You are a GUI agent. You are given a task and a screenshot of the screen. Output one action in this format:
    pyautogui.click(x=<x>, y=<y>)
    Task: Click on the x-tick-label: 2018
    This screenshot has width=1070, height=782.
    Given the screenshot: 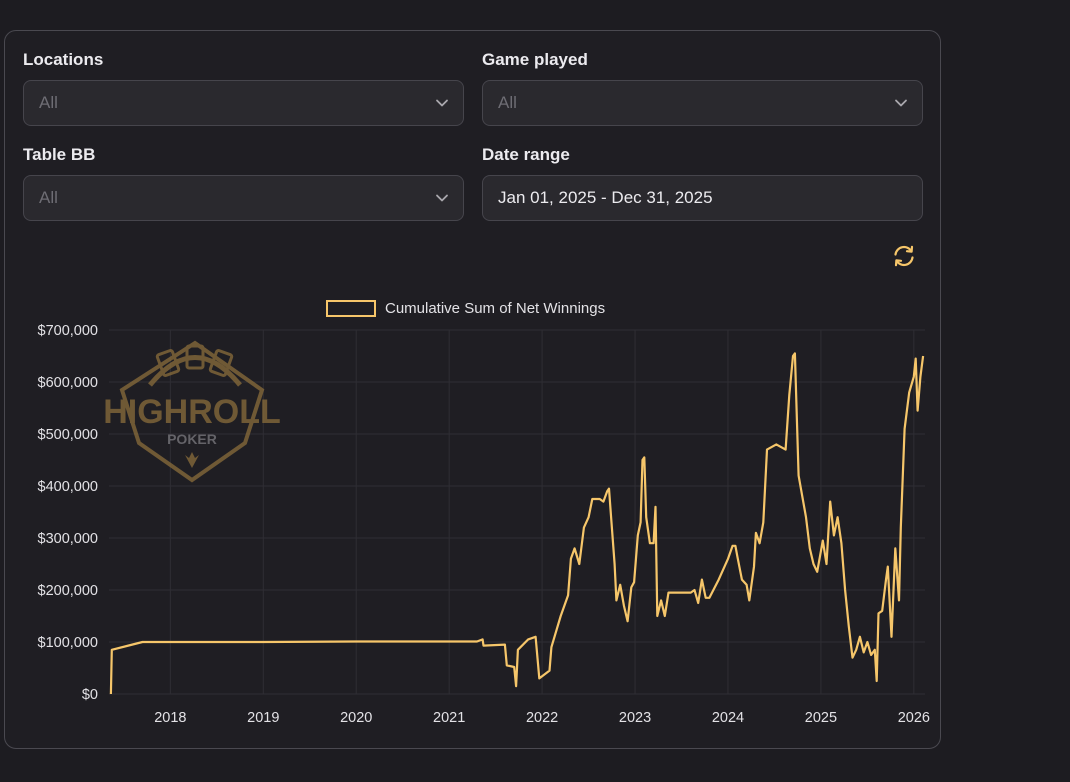 What is the action you would take?
    pyautogui.click(x=170, y=718)
    